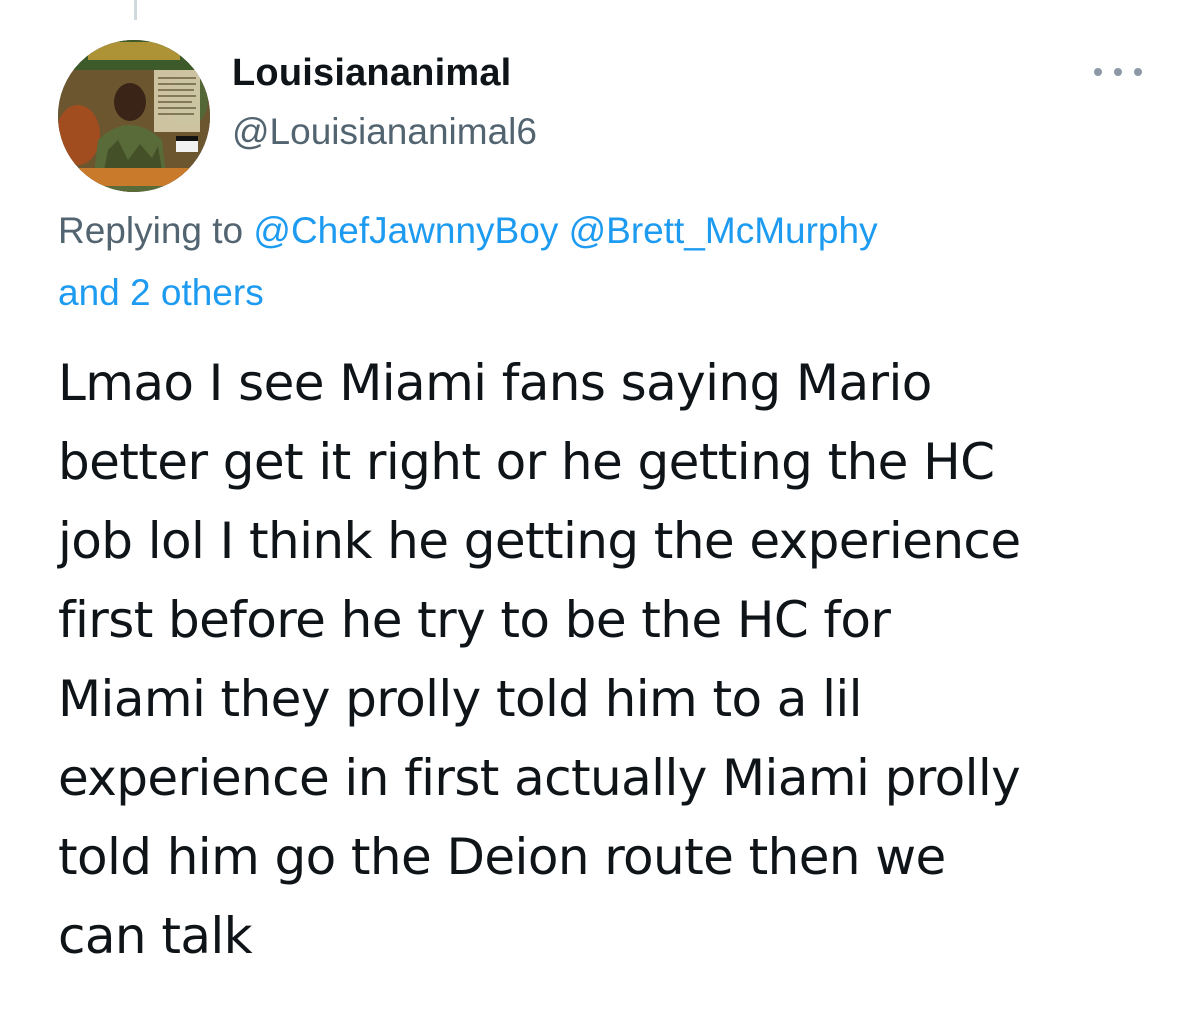 Image resolution: width=1200 pixels, height=1033 pixels. I want to click on thread-connector-line, so click(135, 10).